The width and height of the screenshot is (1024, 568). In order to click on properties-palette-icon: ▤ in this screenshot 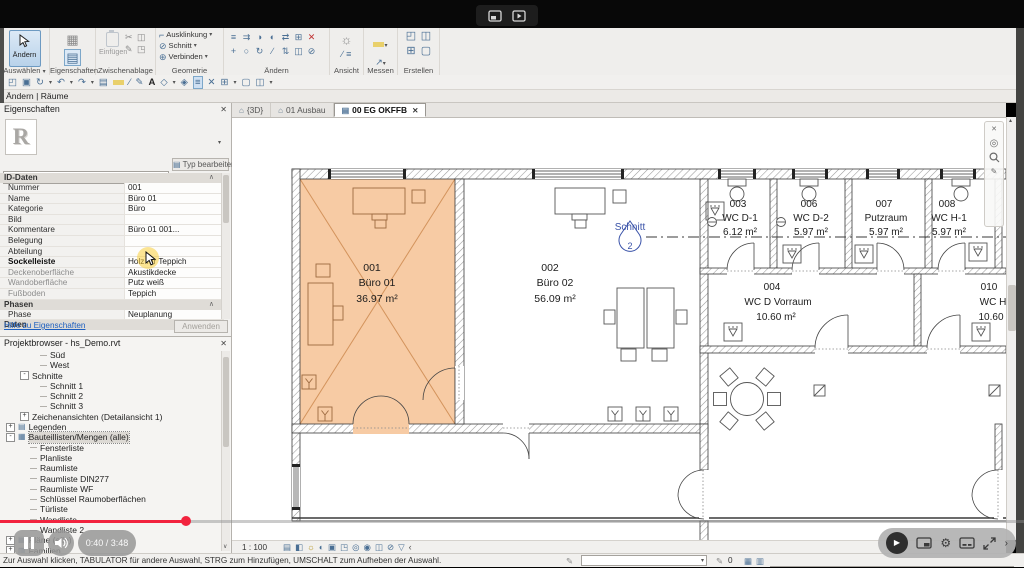, I will do `click(72, 57)`.